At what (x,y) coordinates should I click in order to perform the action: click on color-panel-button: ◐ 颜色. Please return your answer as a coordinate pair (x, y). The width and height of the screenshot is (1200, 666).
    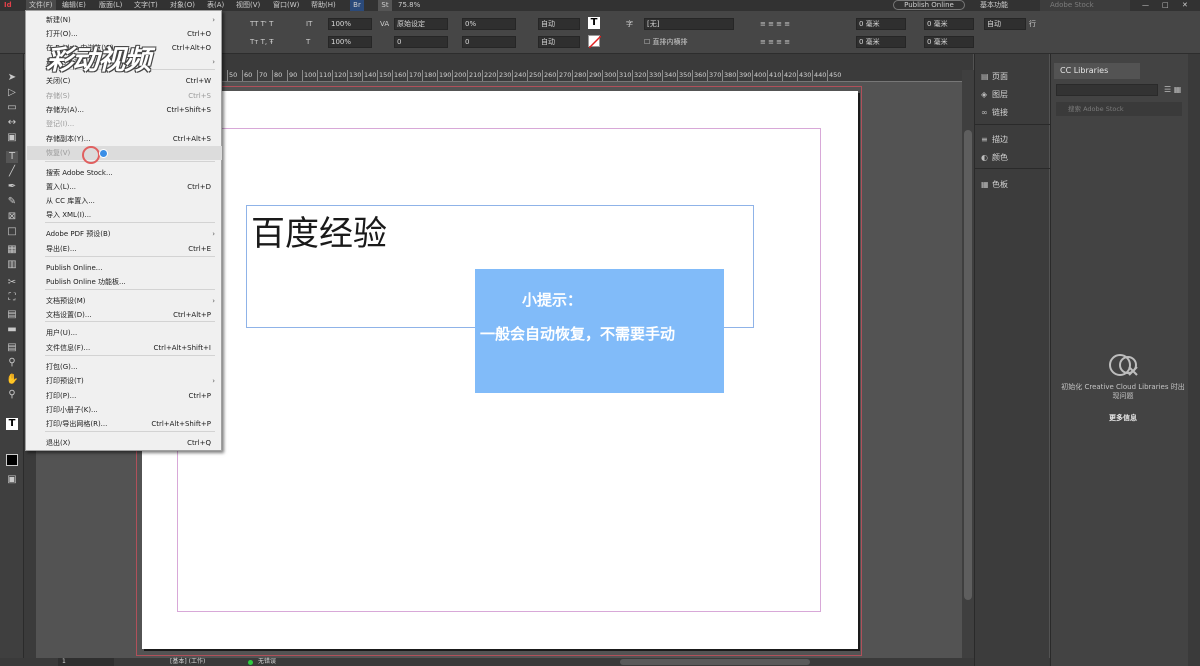
    Looking at the image, I should click on (994, 158).